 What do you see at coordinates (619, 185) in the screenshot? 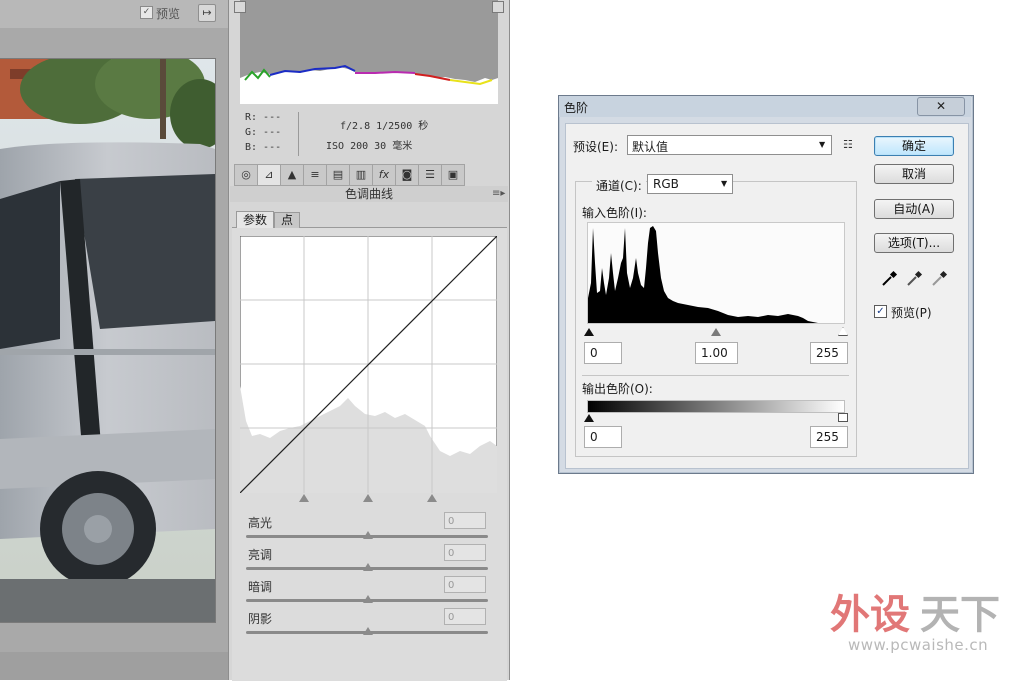
I see `channel-label: 通道(C):` at bounding box center [619, 185].